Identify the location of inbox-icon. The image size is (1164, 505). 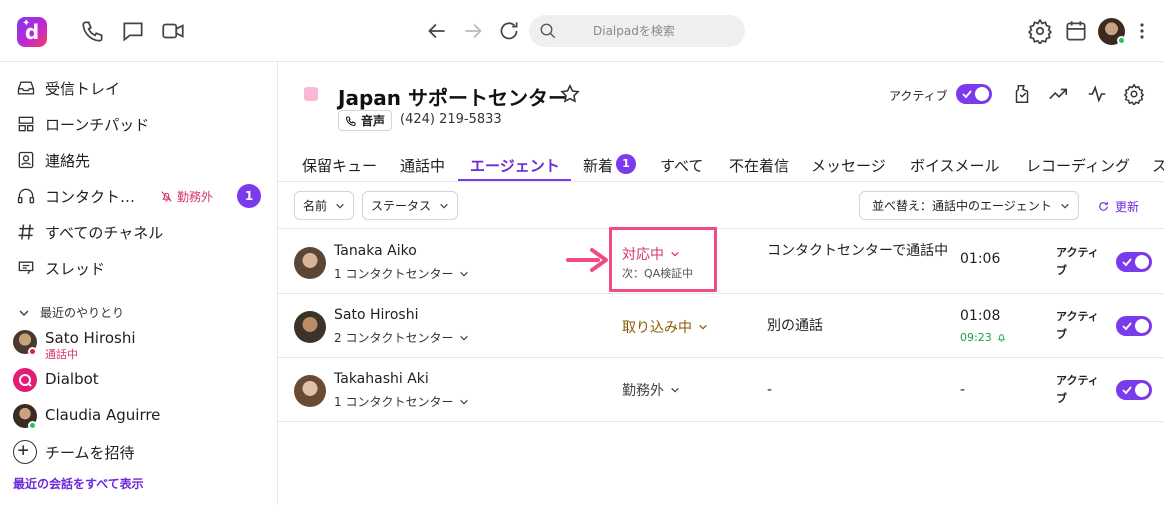
(26, 88).